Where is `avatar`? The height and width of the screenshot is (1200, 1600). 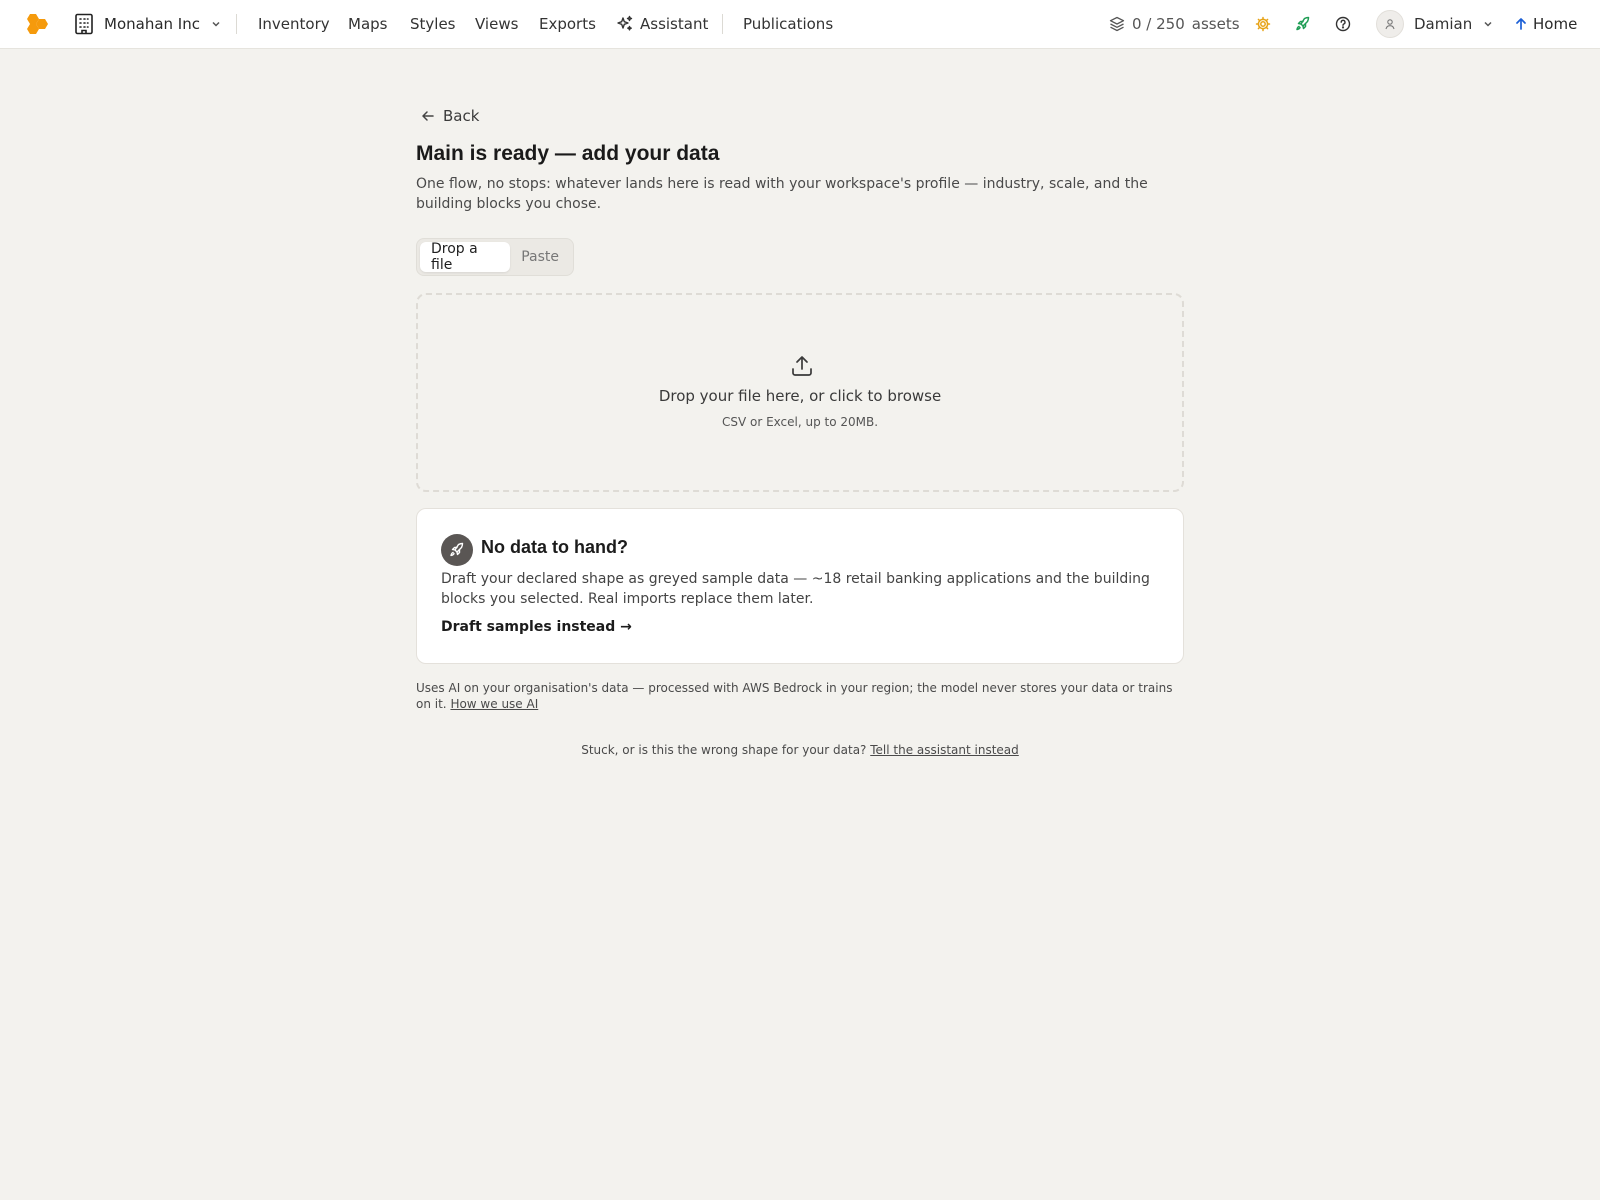 avatar is located at coordinates (1390, 24).